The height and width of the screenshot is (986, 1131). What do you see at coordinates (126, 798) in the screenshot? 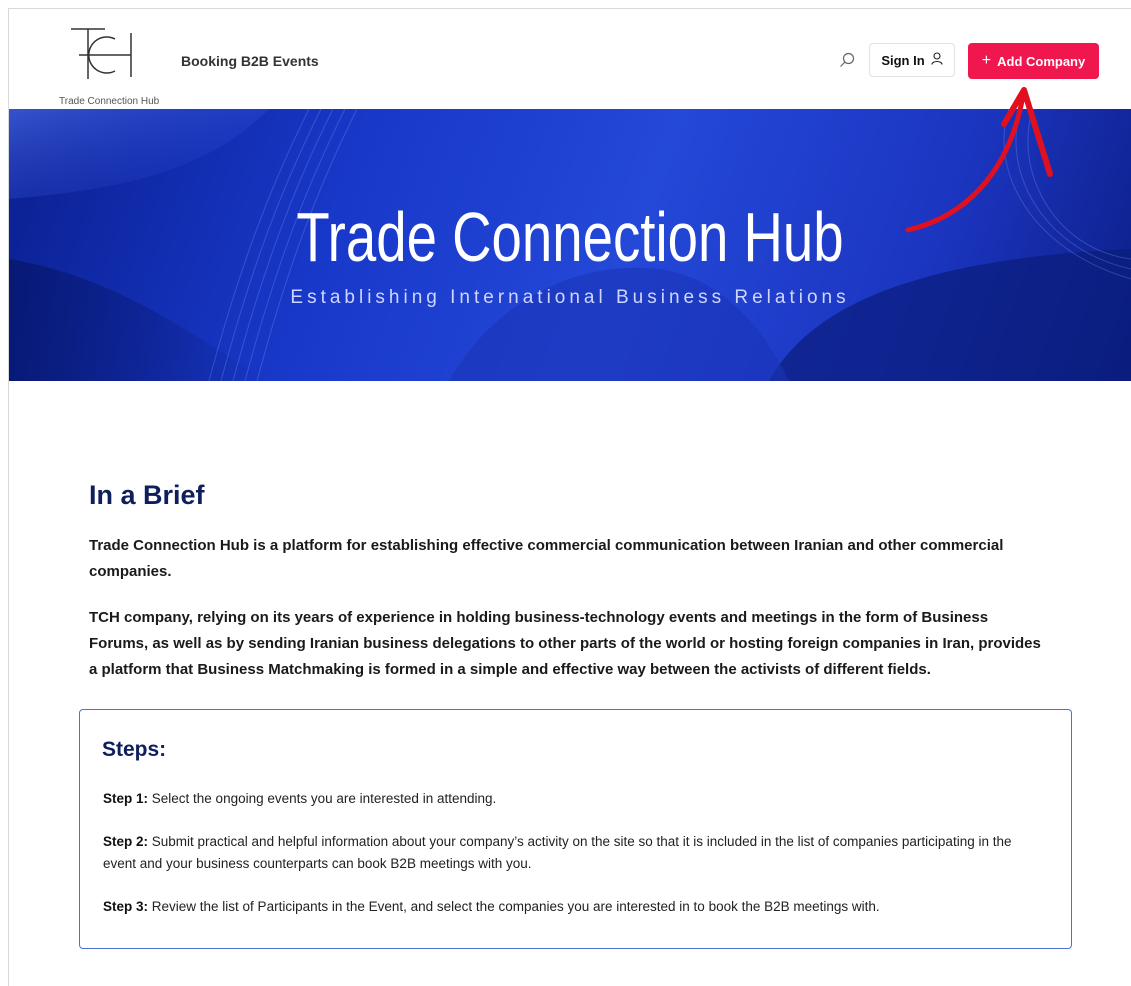
I see `step-label: Step 1:` at bounding box center [126, 798].